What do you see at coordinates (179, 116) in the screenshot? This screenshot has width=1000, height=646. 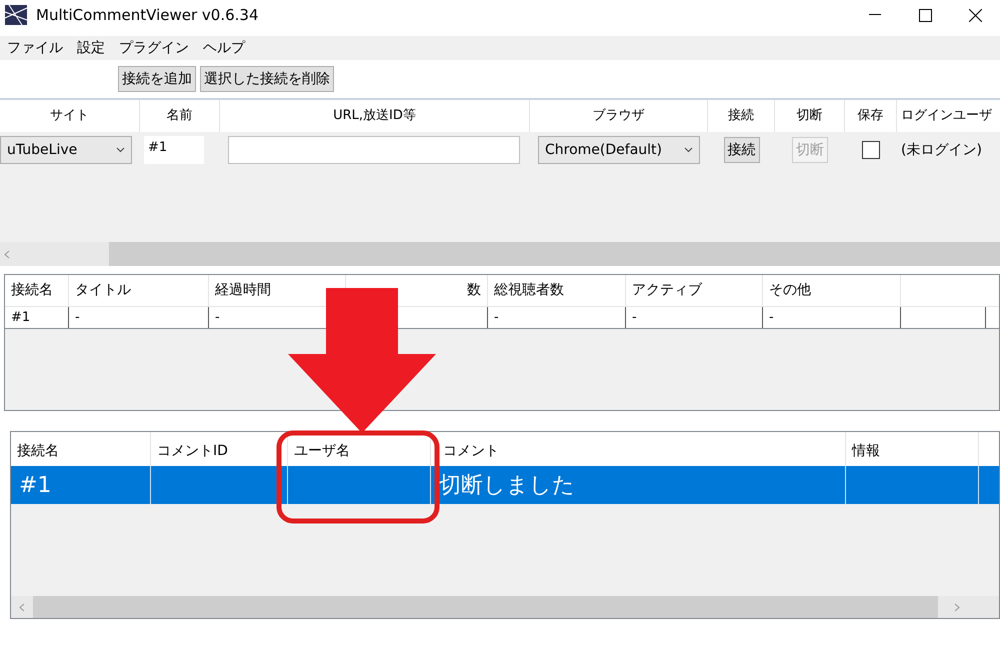 I see `column-header: 名前` at bounding box center [179, 116].